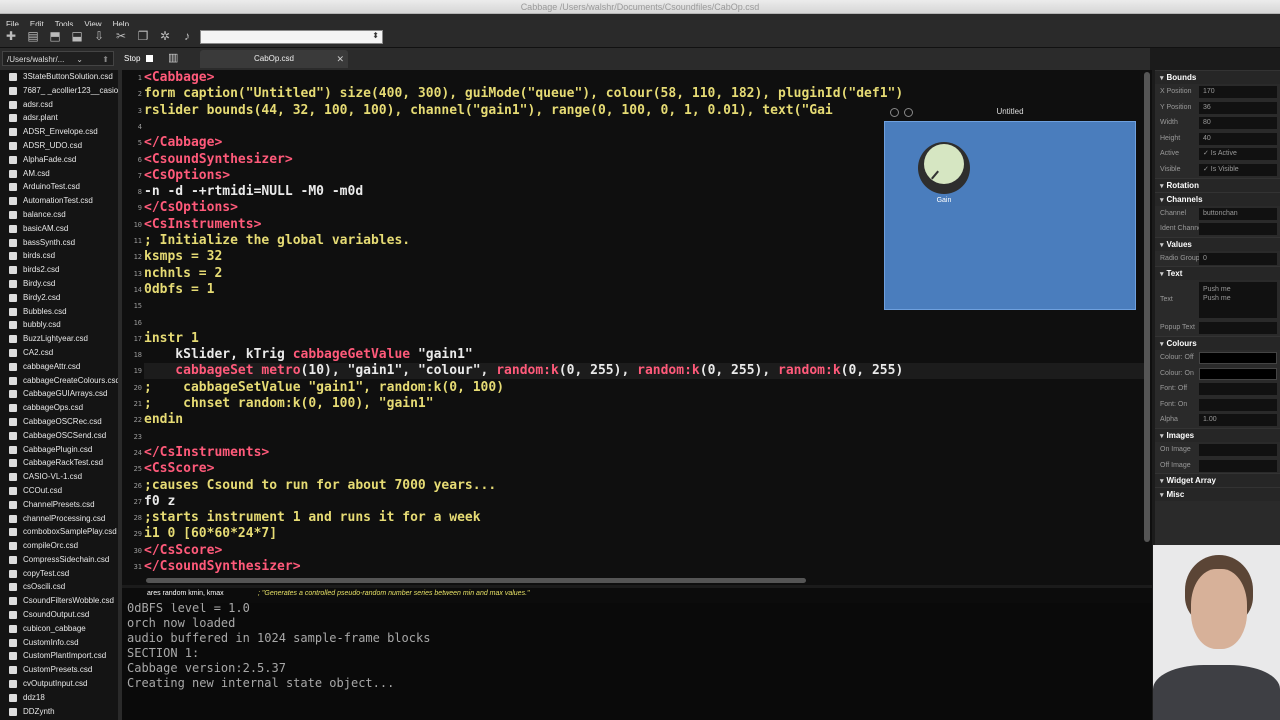 Image resolution: width=1280 pixels, height=720 pixels. Describe the element at coordinates (1238, 123) in the screenshot. I see `property-value: 80` at that location.